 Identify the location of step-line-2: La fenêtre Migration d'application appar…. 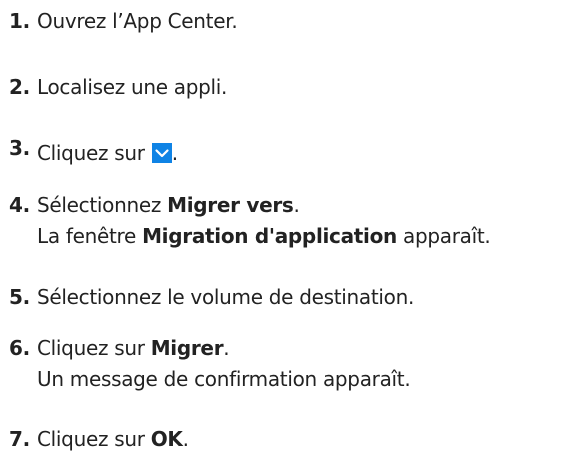
(264, 236).